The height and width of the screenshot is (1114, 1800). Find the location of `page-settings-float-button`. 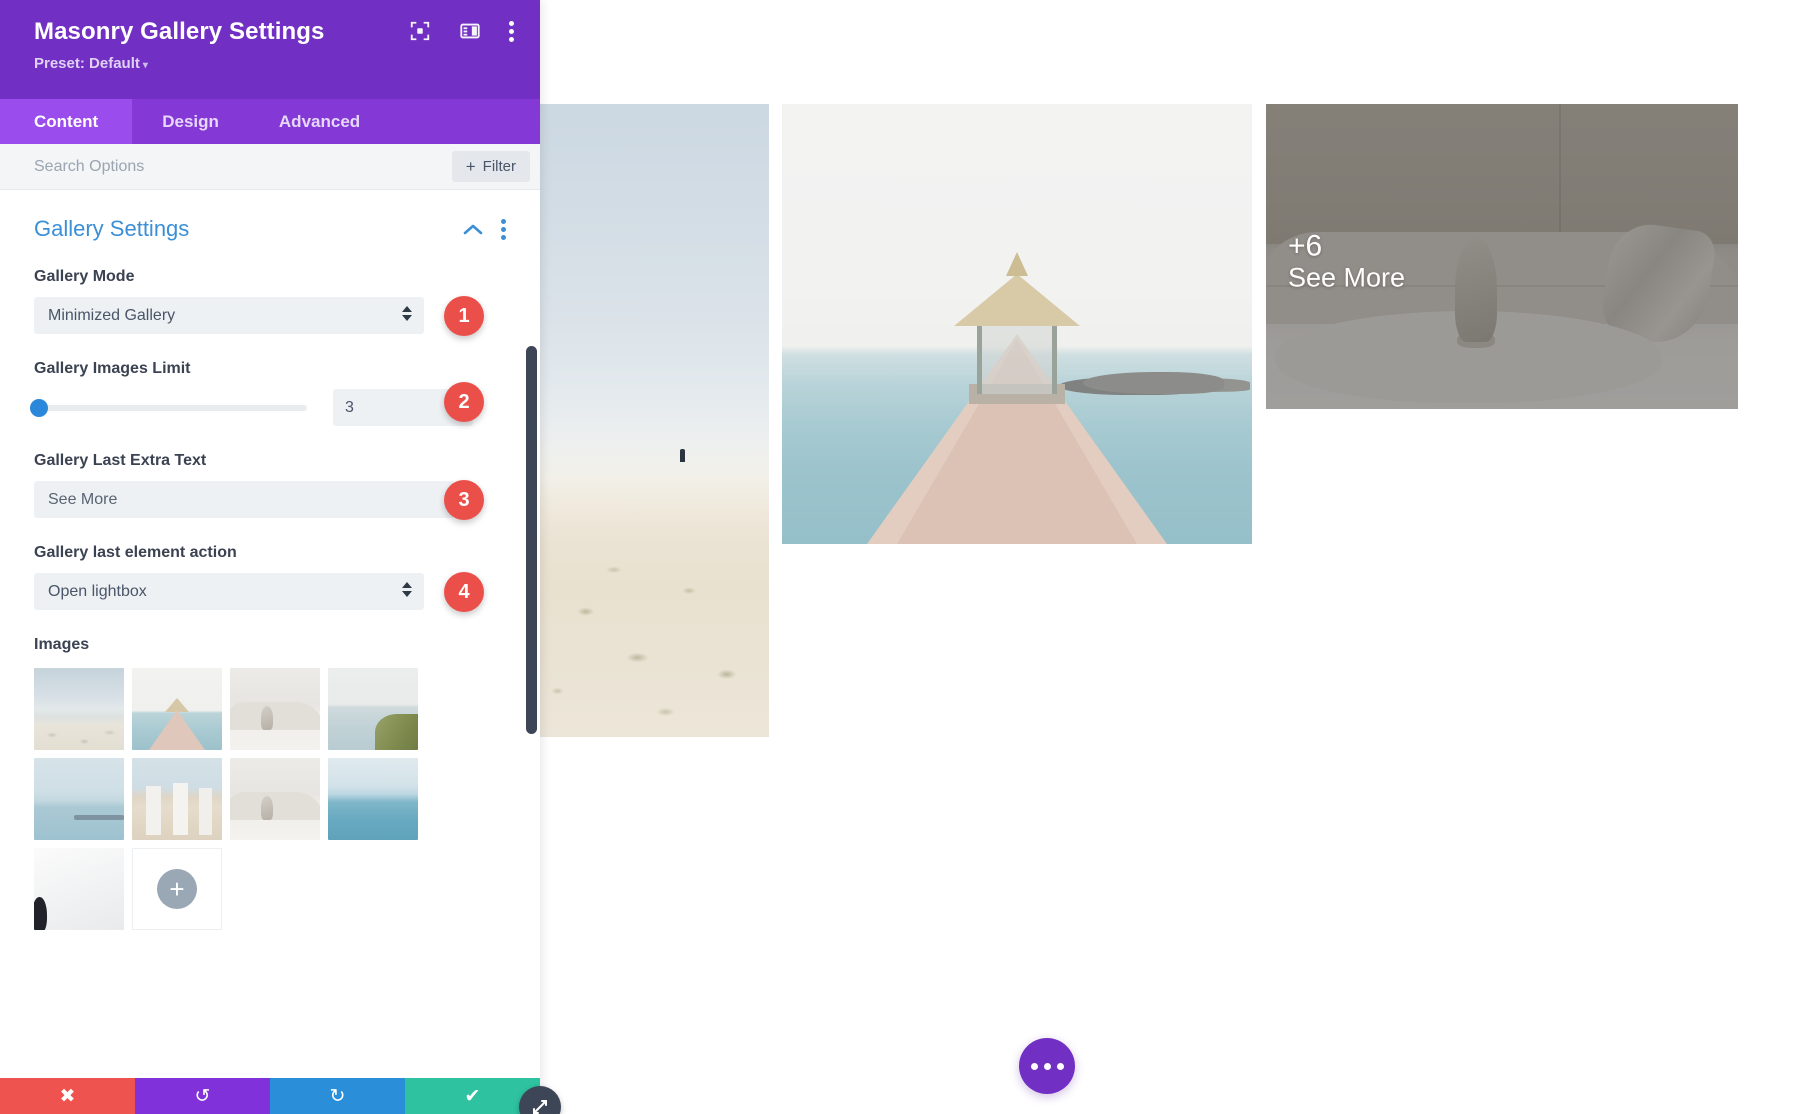

page-settings-float-button is located at coordinates (1047, 1066).